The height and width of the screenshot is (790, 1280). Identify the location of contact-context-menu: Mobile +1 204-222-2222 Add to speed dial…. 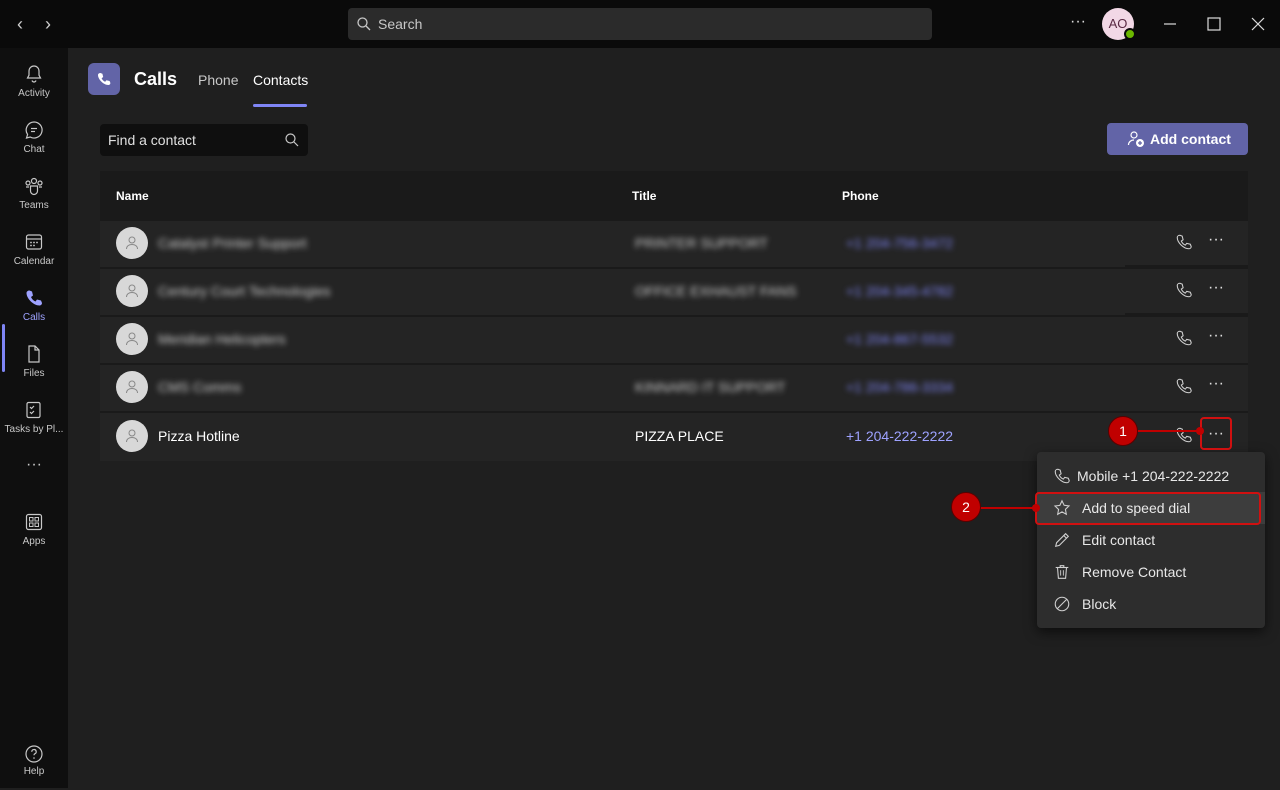
(1151, 540).